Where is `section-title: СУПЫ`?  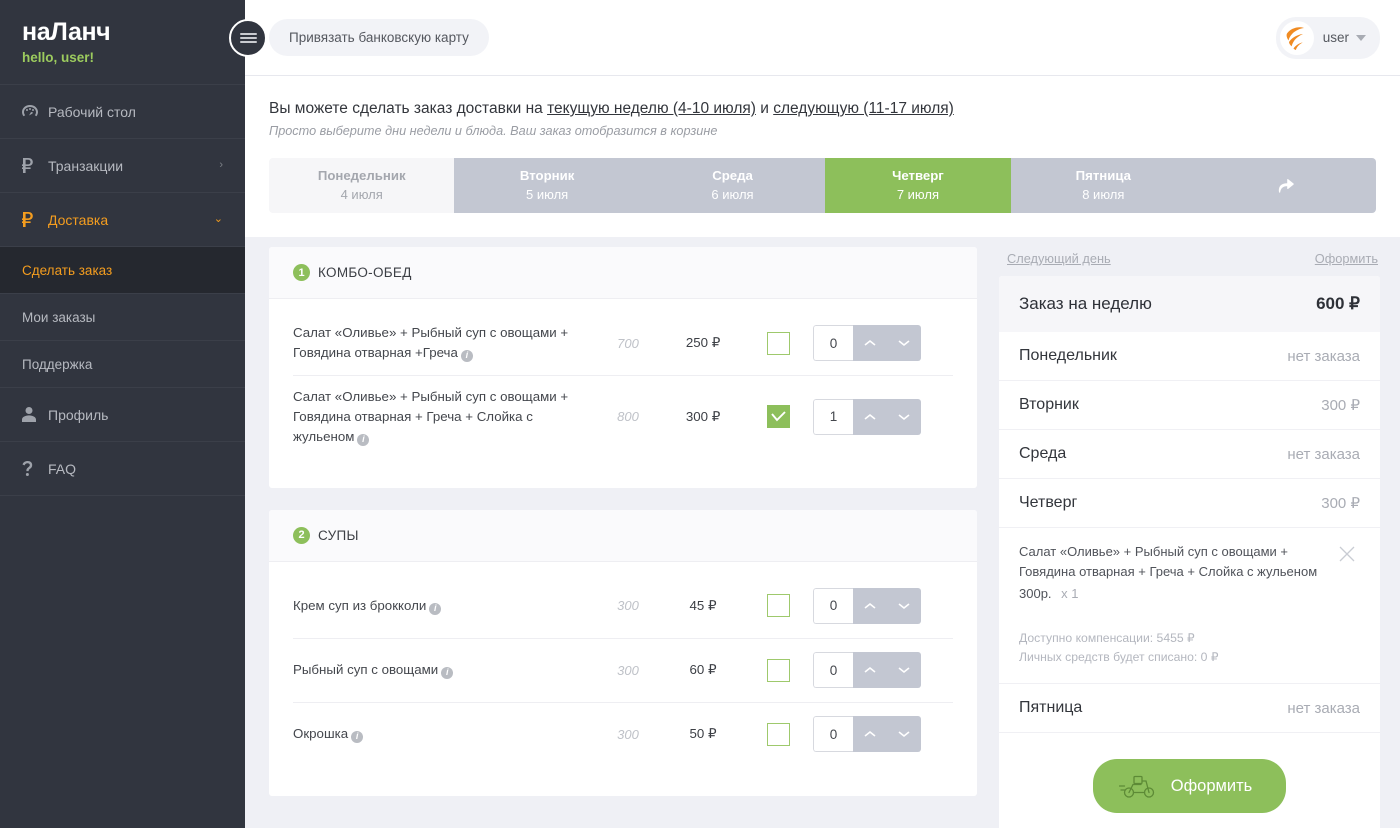
section-title: СУПЫ is located at coordinates (338, 535).